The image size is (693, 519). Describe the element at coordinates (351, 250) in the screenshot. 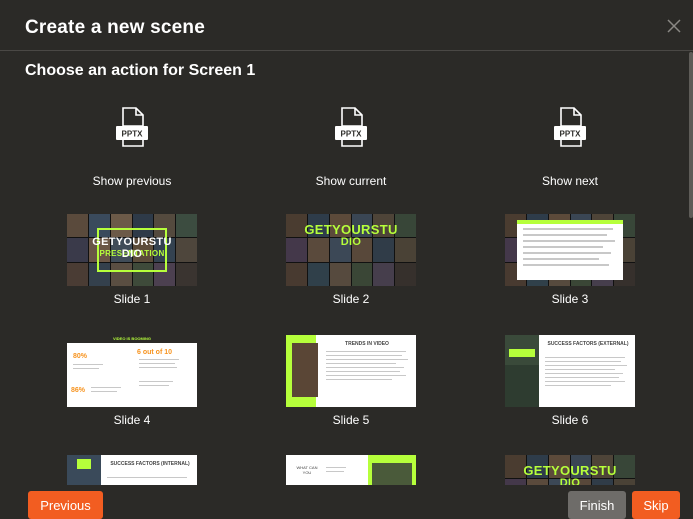

I see `slide-2-thumbnail: GETYOURSTU DIO` at that location.